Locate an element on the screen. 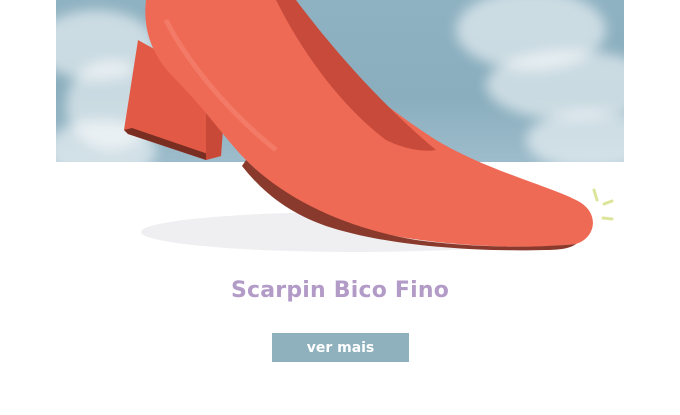 This screenshot has height=415, width=680. product-title: Scarpin Bico Fino is located at coordinates (340, 290).